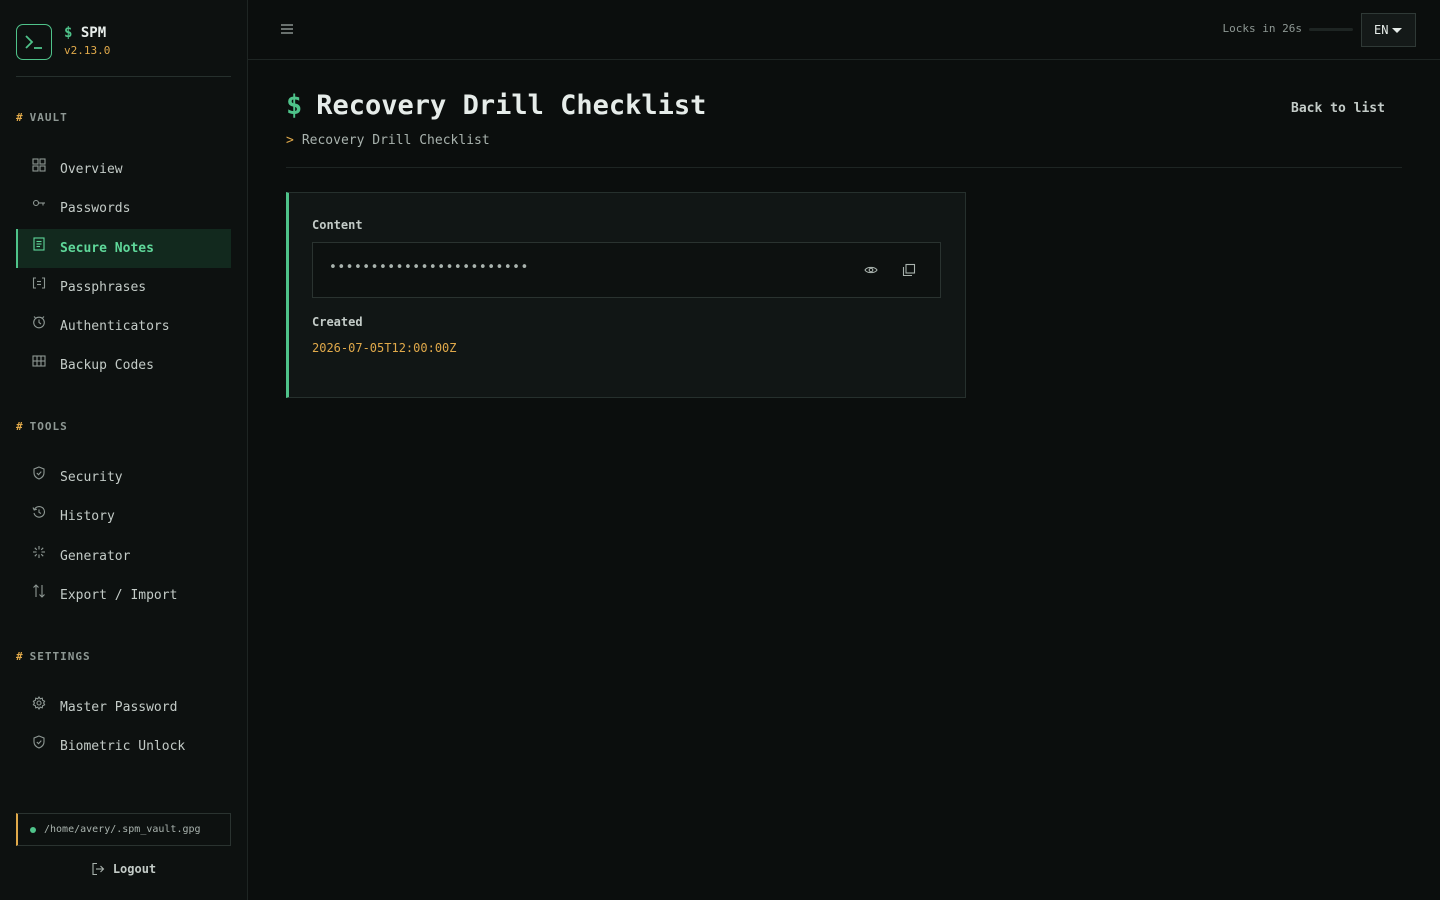 The width and height of the screenshot is (1440, 900). I want to click on sidebar-item-authenticators: Authenticators, so click(123, 326).